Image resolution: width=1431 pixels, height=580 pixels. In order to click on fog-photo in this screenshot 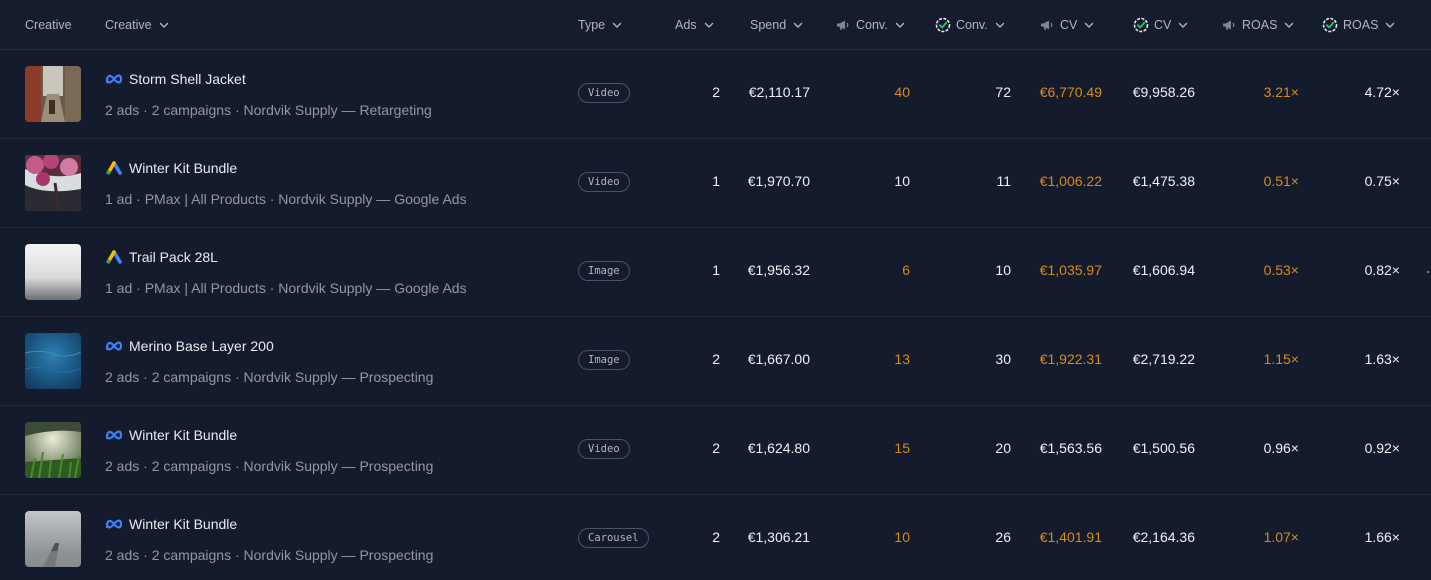, I will do `click(53, 272)`.